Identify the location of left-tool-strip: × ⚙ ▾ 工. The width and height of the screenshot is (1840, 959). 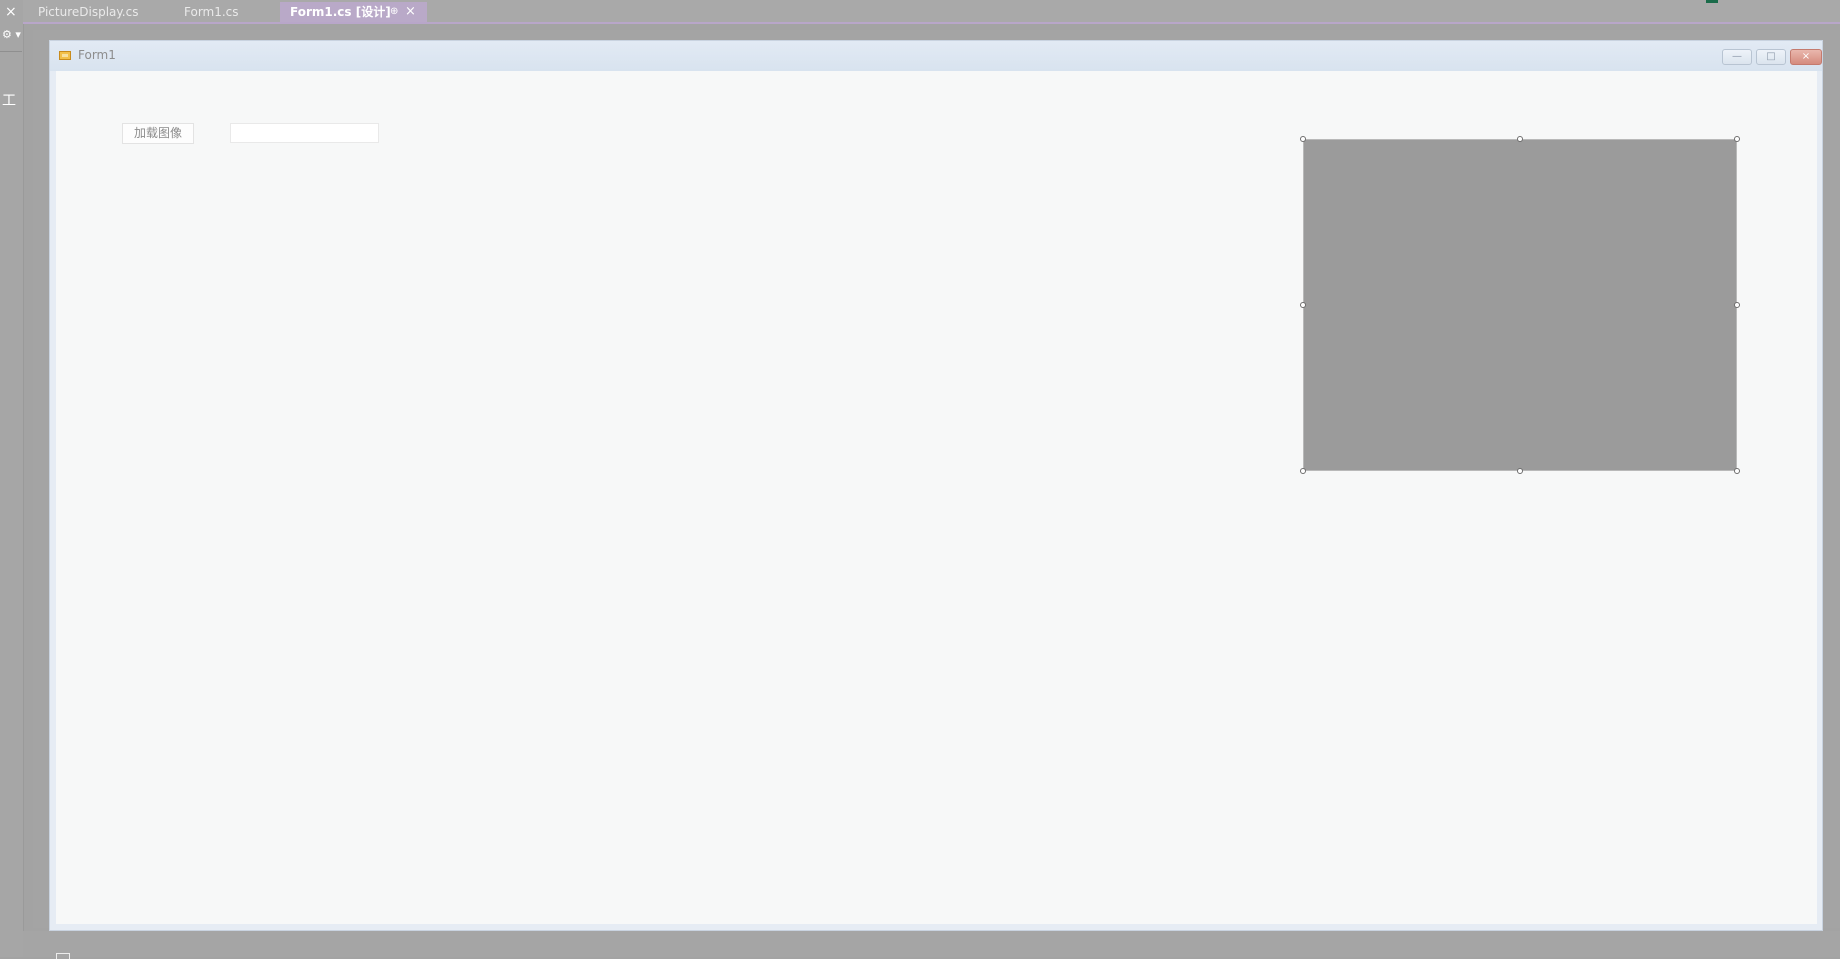
(12, 478).